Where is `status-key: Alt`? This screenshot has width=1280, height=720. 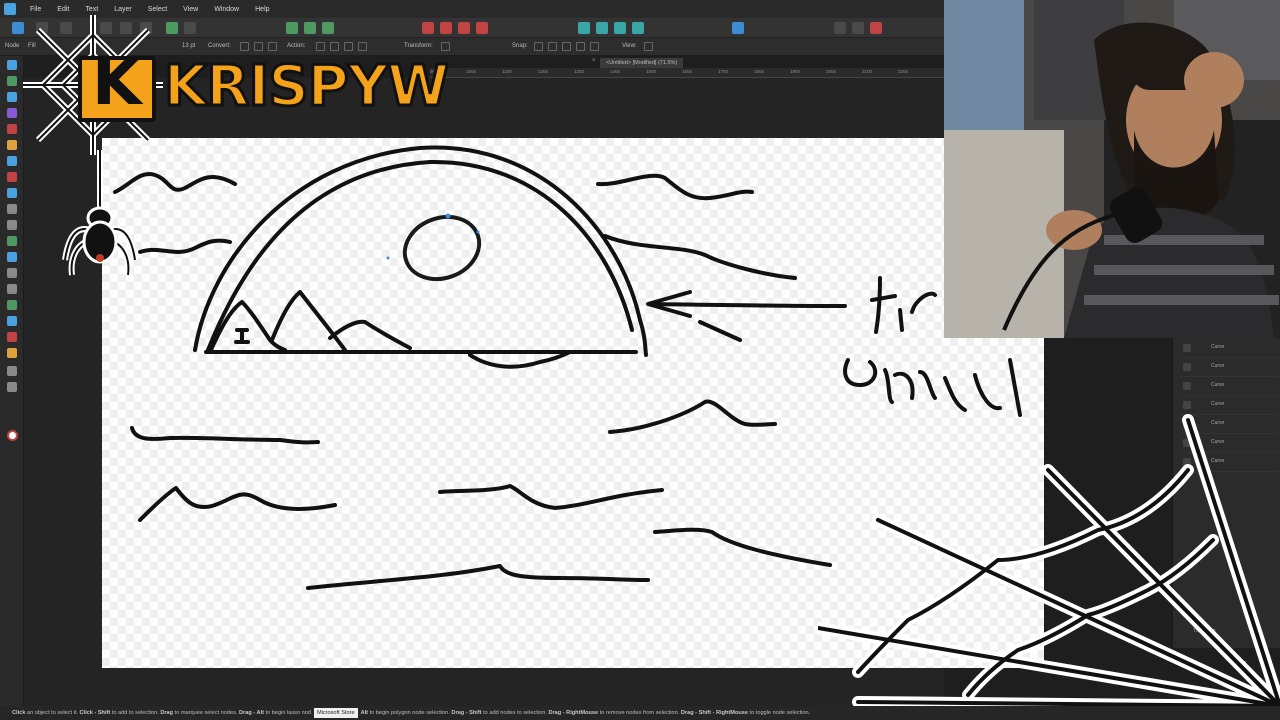 status-key: Alt is located at coordinates (364, 713).